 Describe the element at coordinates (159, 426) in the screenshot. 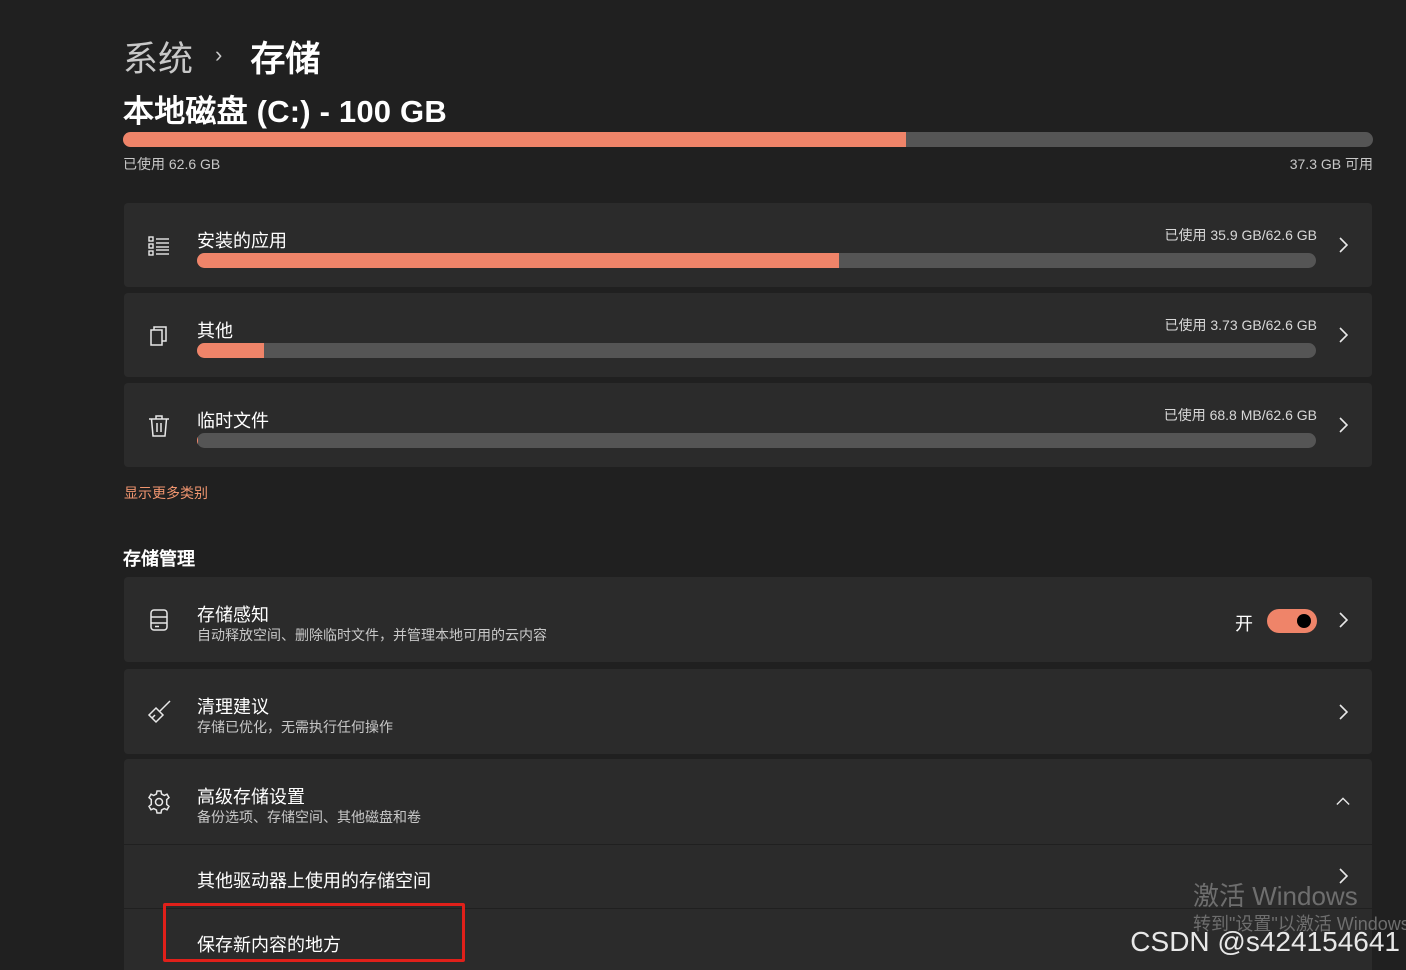

I see `trash-icon` at that location.